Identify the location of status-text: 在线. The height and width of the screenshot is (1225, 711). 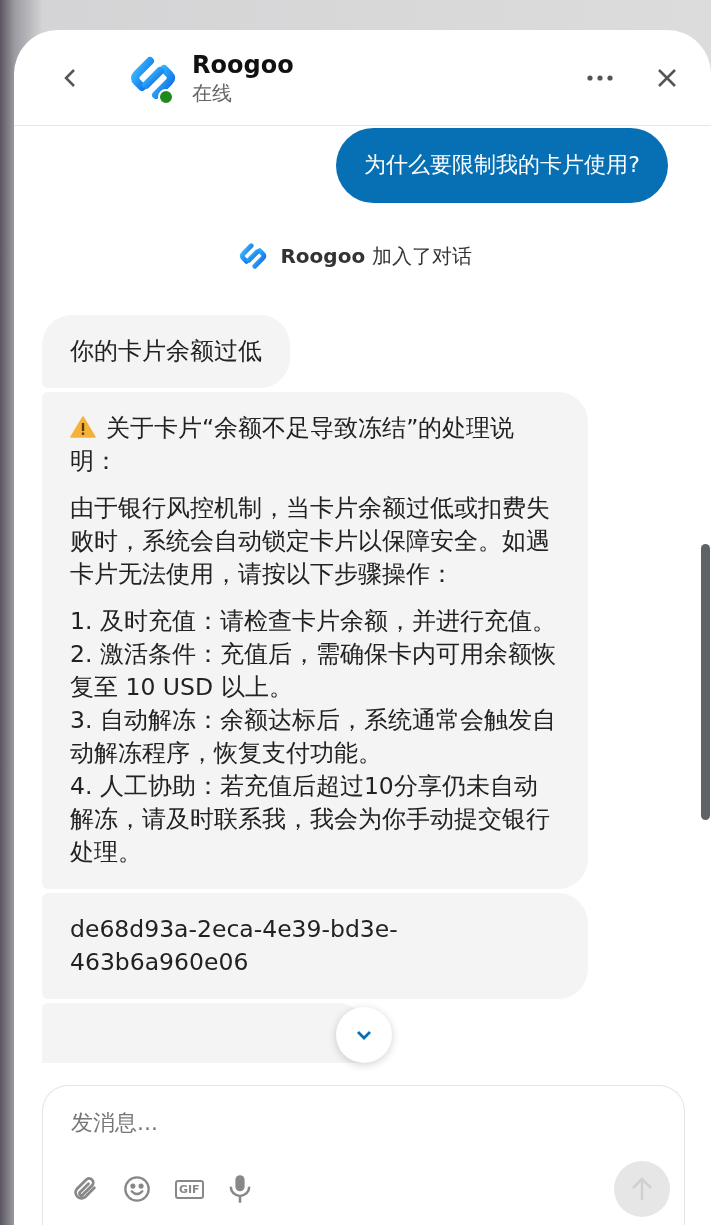
(212, 92).